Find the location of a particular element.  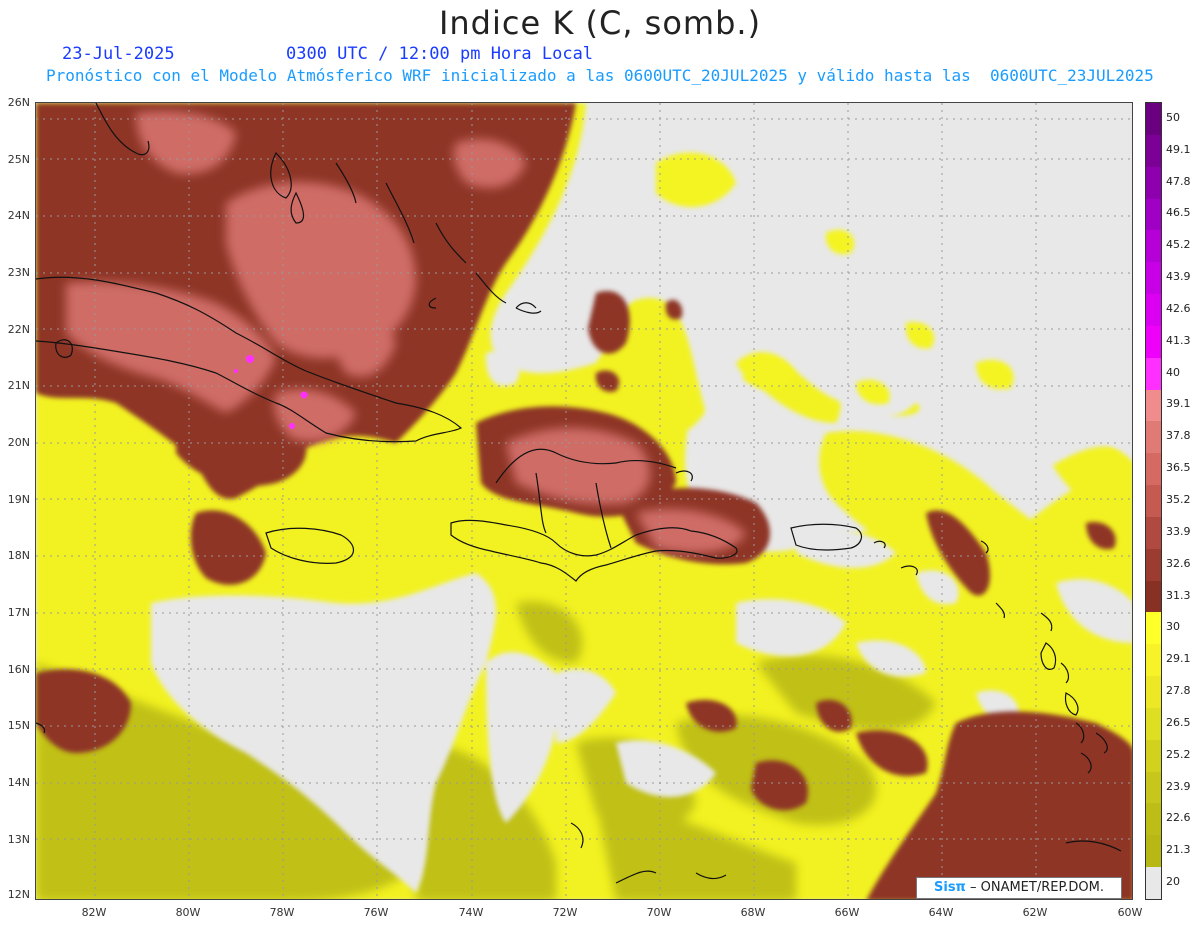

lon-label-78w: 78W is located at coordinates (282, 912).